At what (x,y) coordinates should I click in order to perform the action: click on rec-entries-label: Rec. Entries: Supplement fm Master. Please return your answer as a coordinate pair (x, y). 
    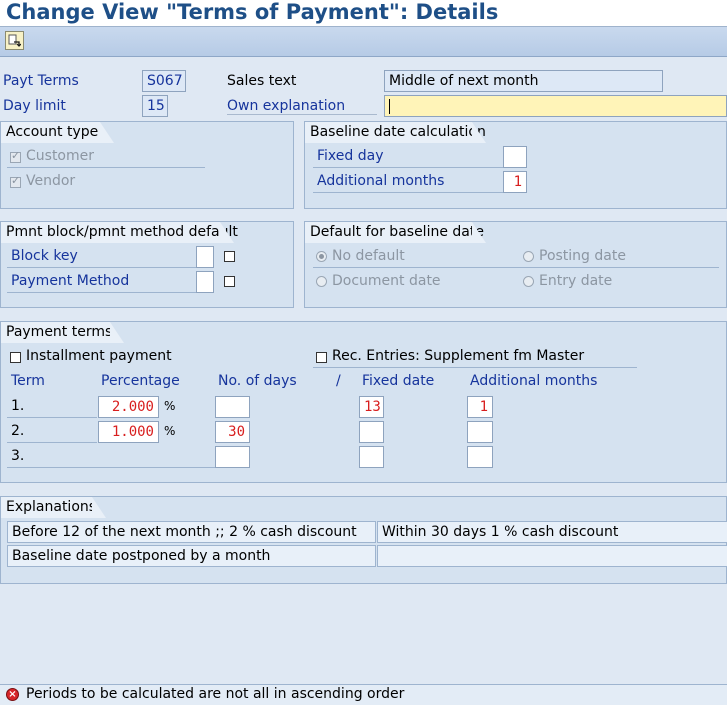
    Looking at the image, I should click on (458, 356).